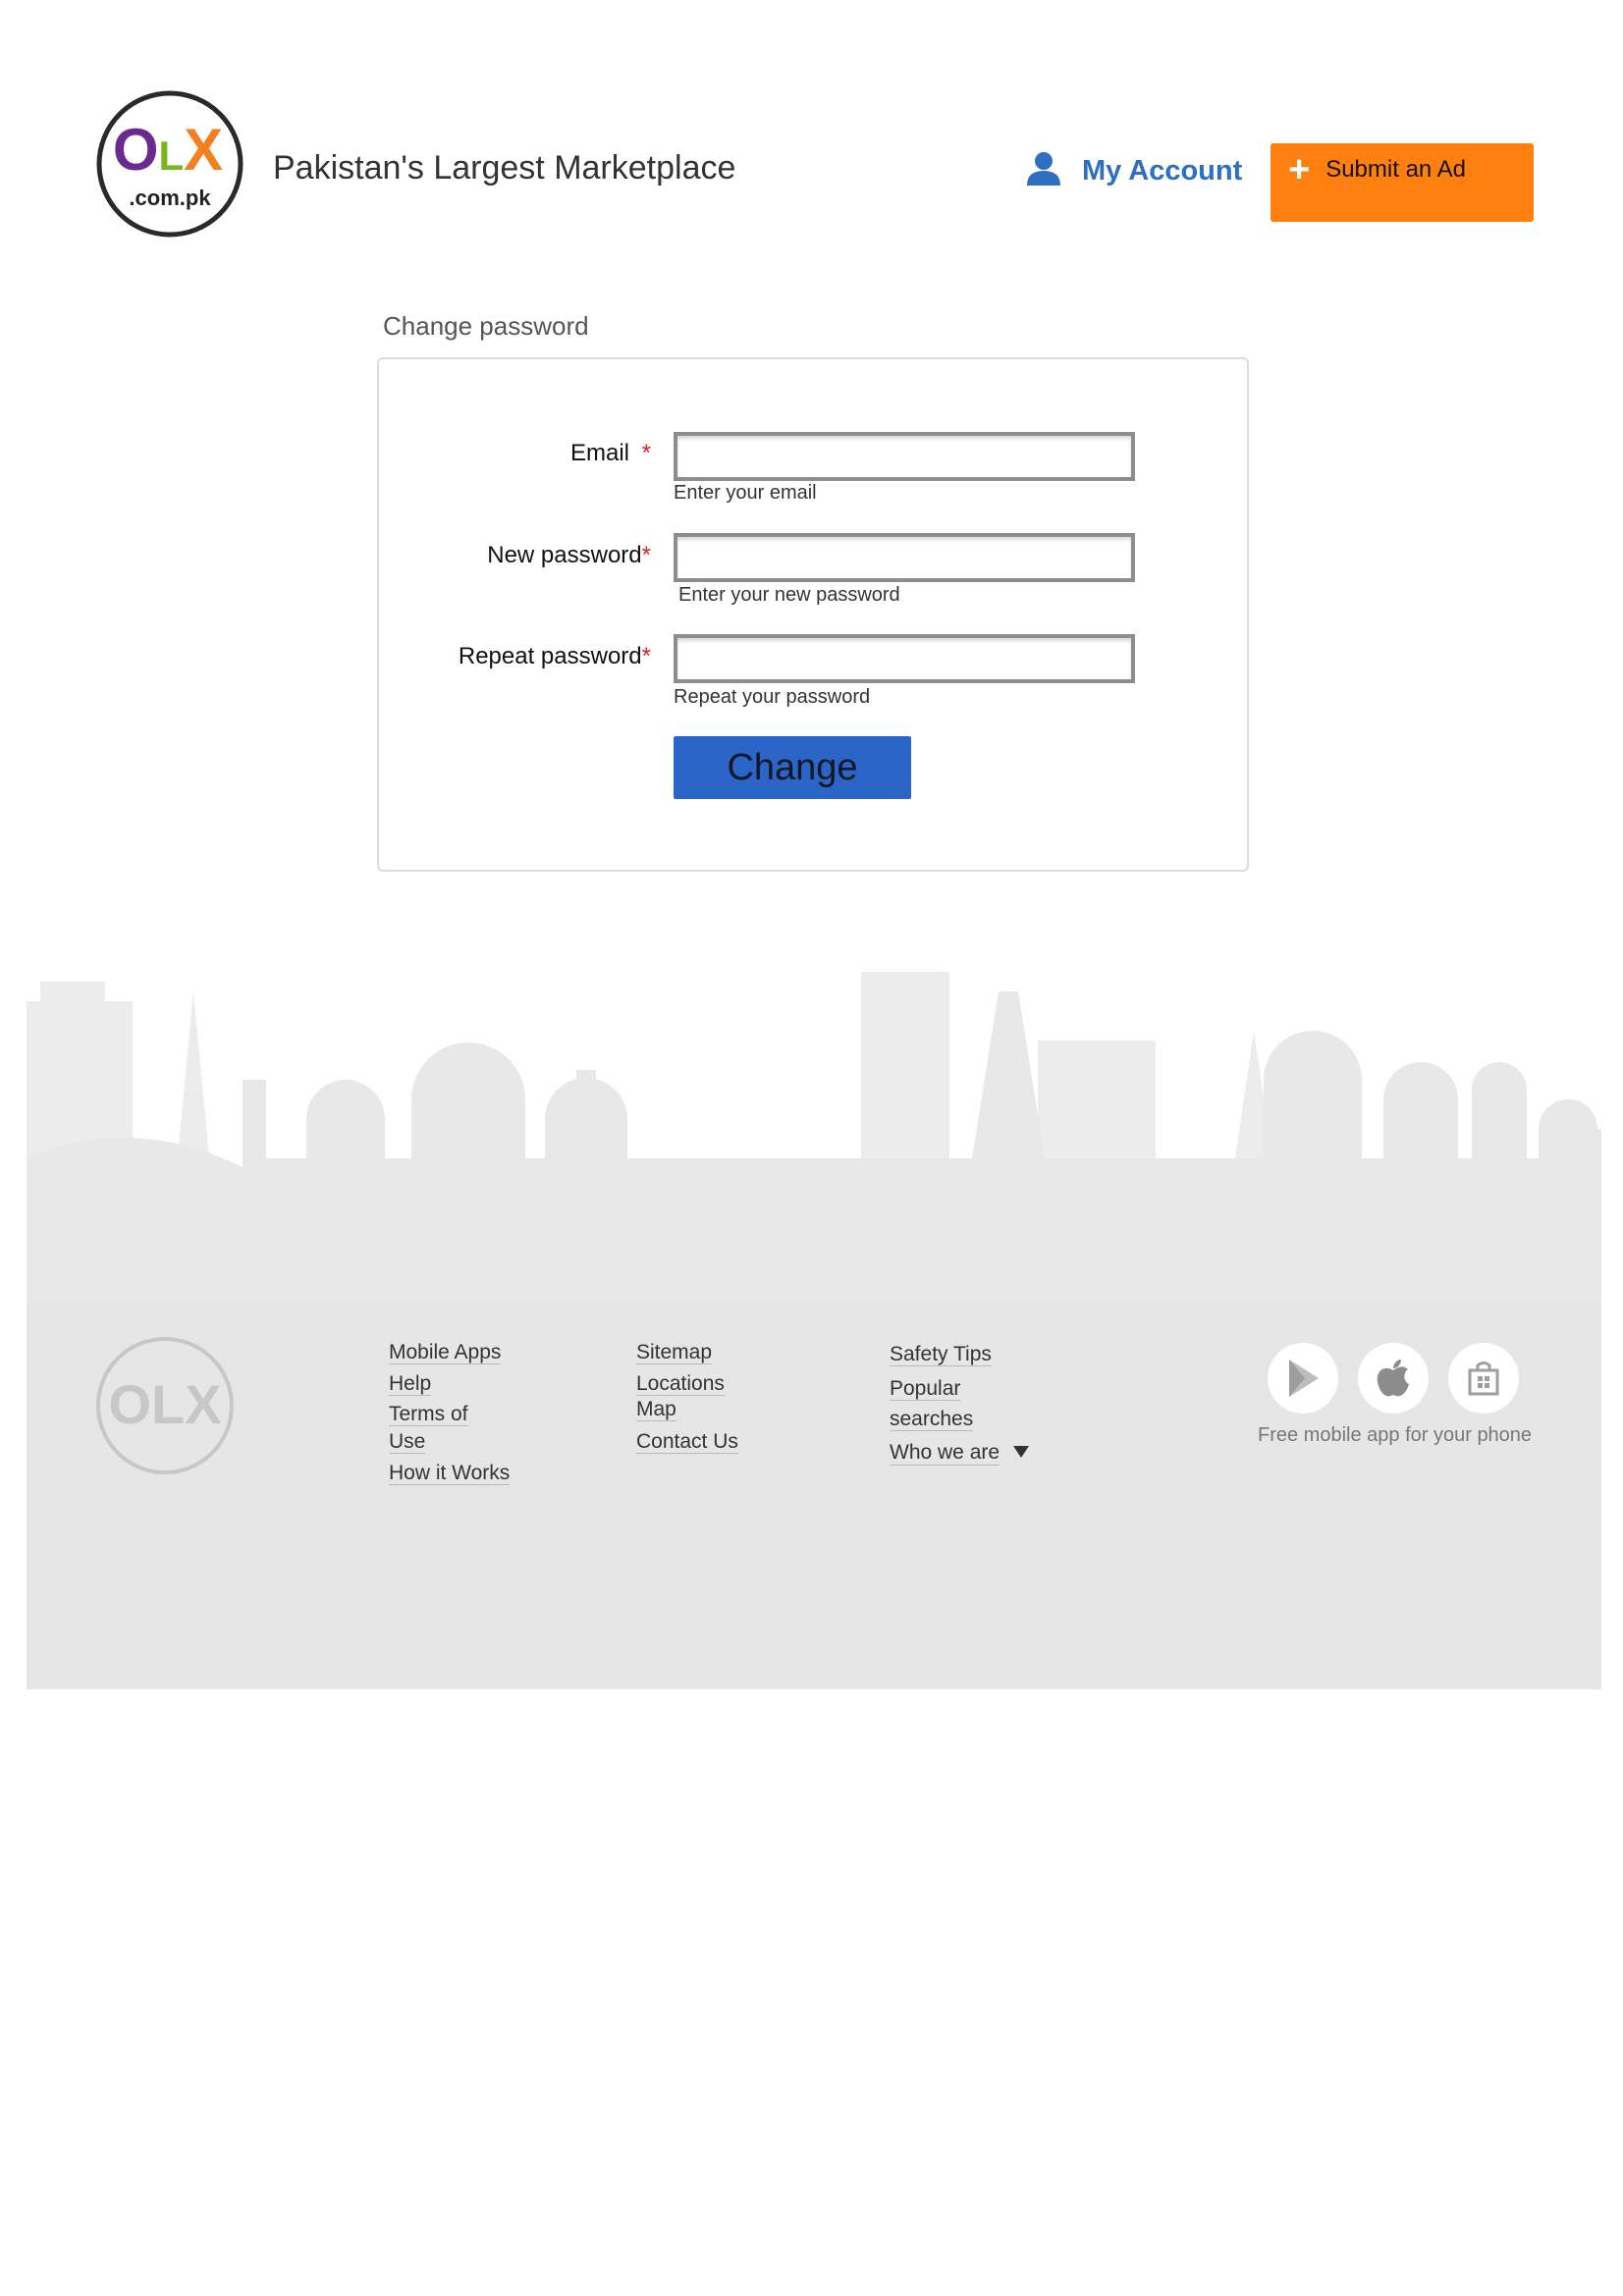  What do you see at coordinates (1303, 1378) in the screenshot?
I see `google-play-icon` at bounding box center [1303, 1378].